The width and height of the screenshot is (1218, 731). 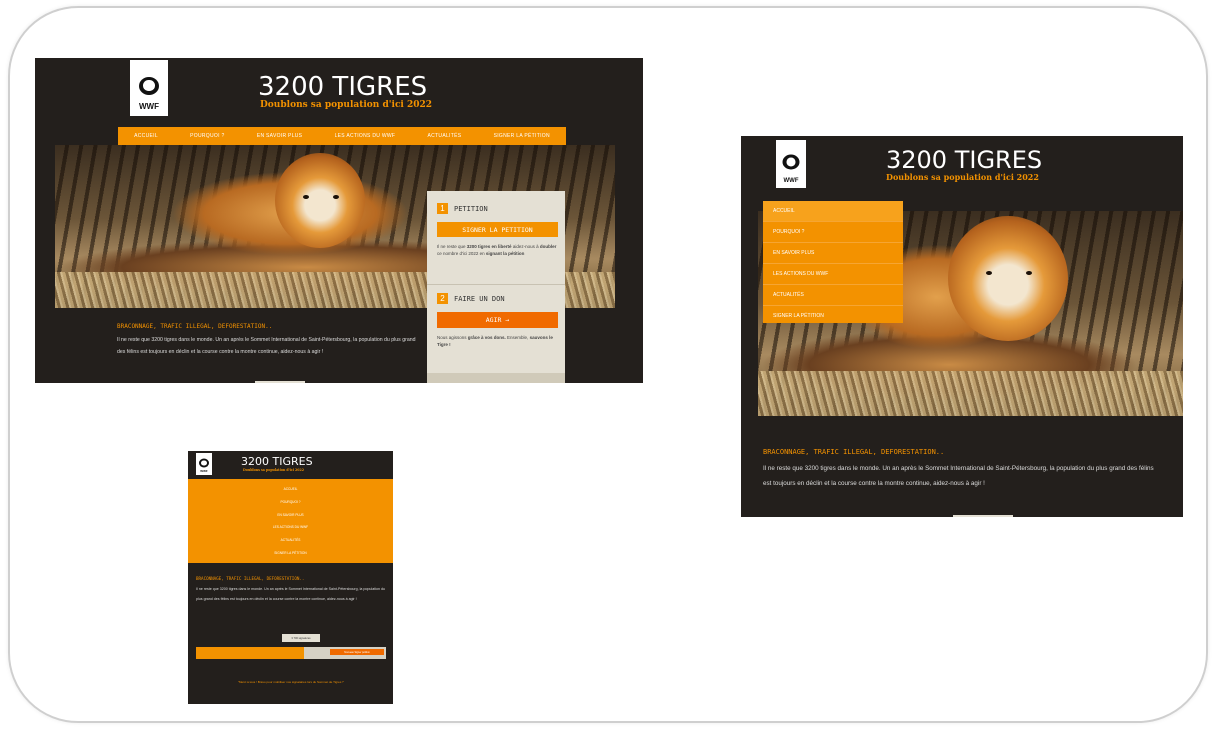 I want to click on sign-petition-mini-button: Nouveau Signer pétition, so click(x=357, y=652).